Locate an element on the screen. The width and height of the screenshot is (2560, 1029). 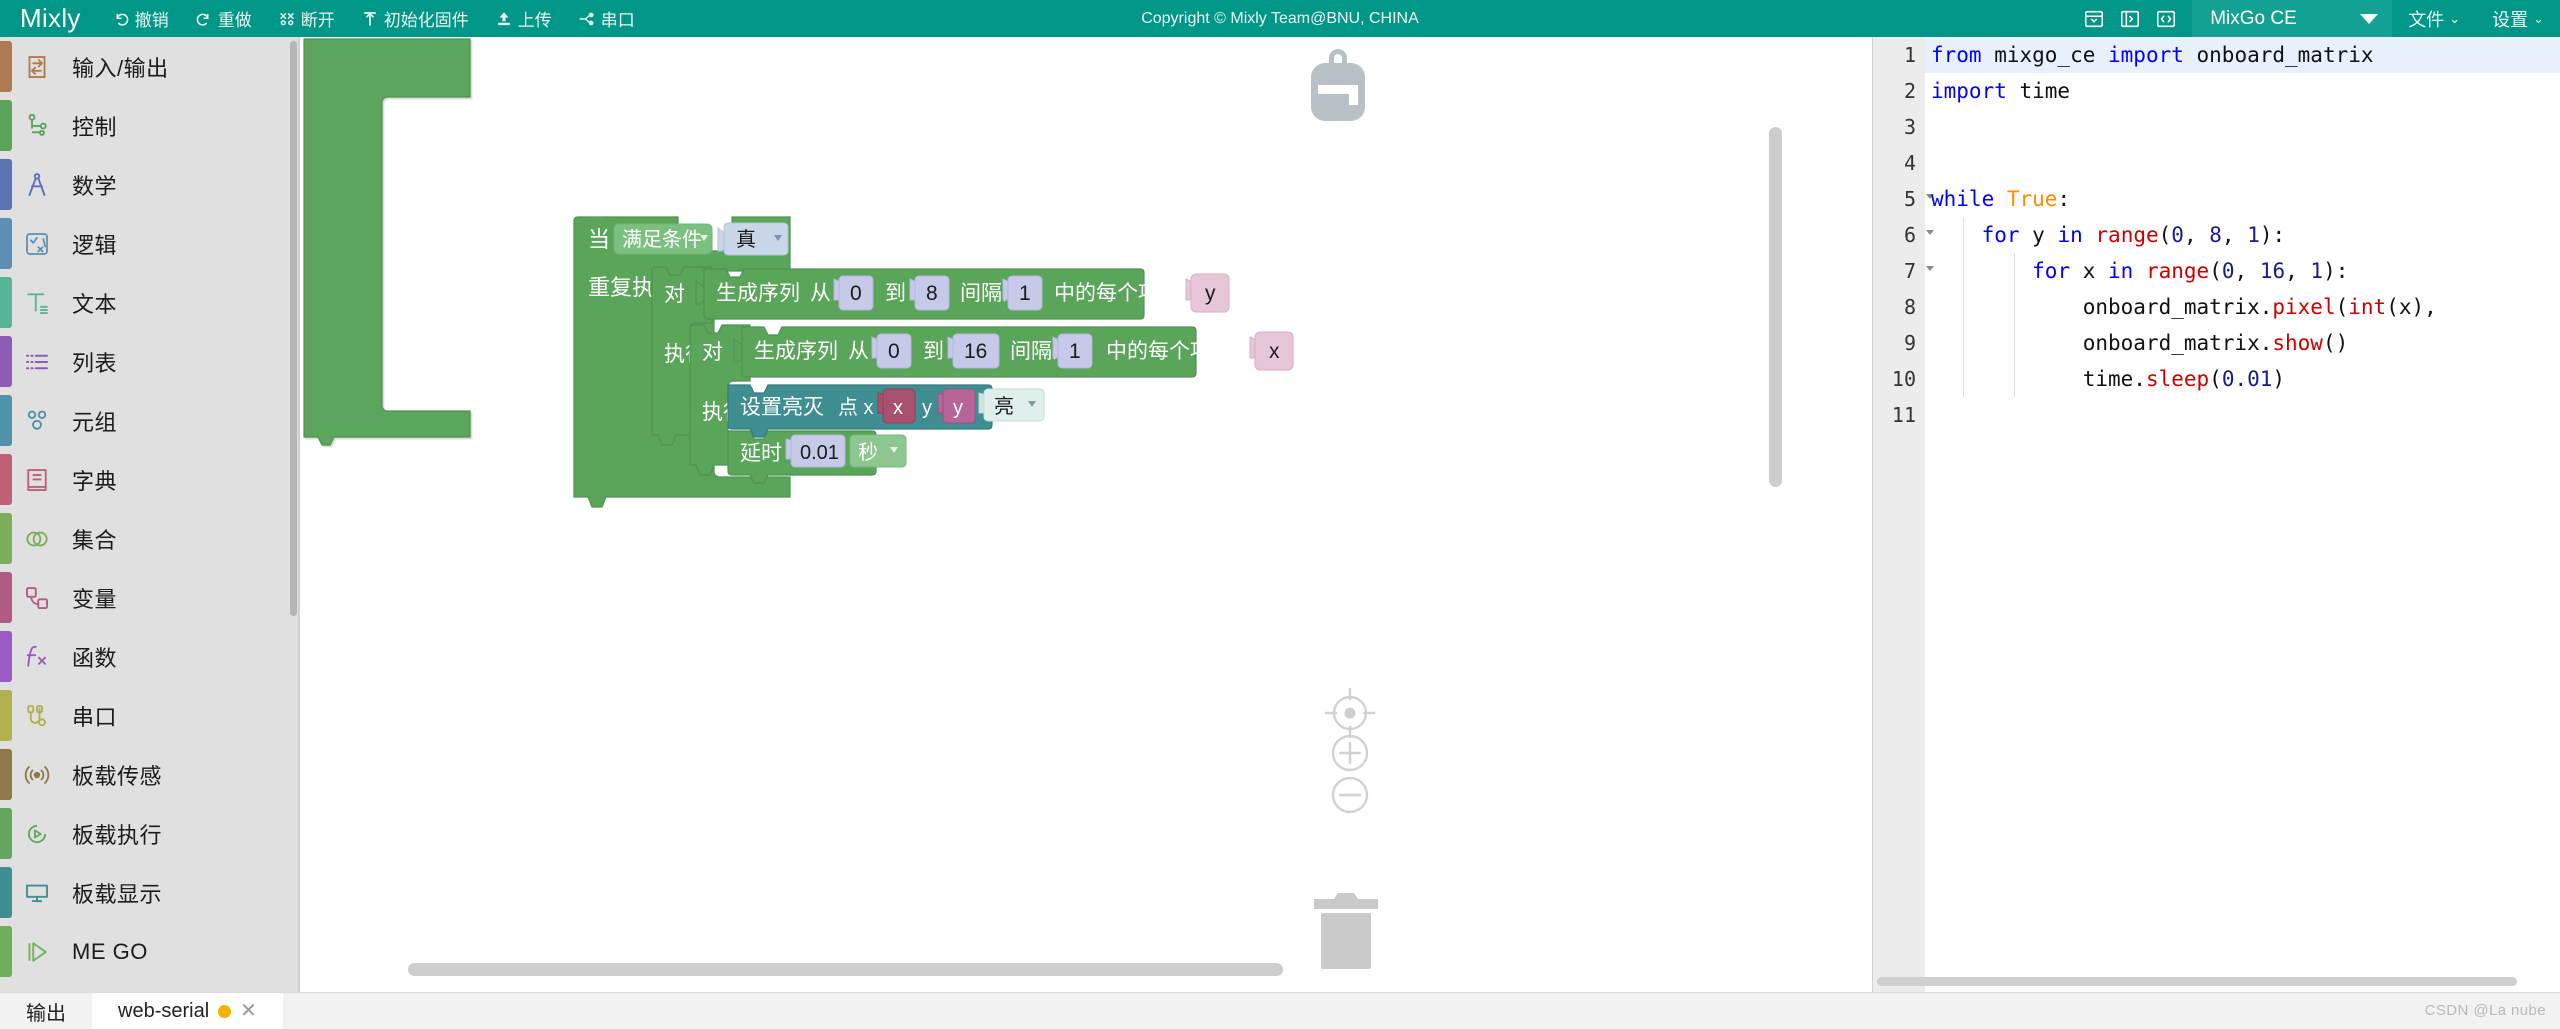
delay-unit-dropdown: 秒 is located at coordinates (878, 451).